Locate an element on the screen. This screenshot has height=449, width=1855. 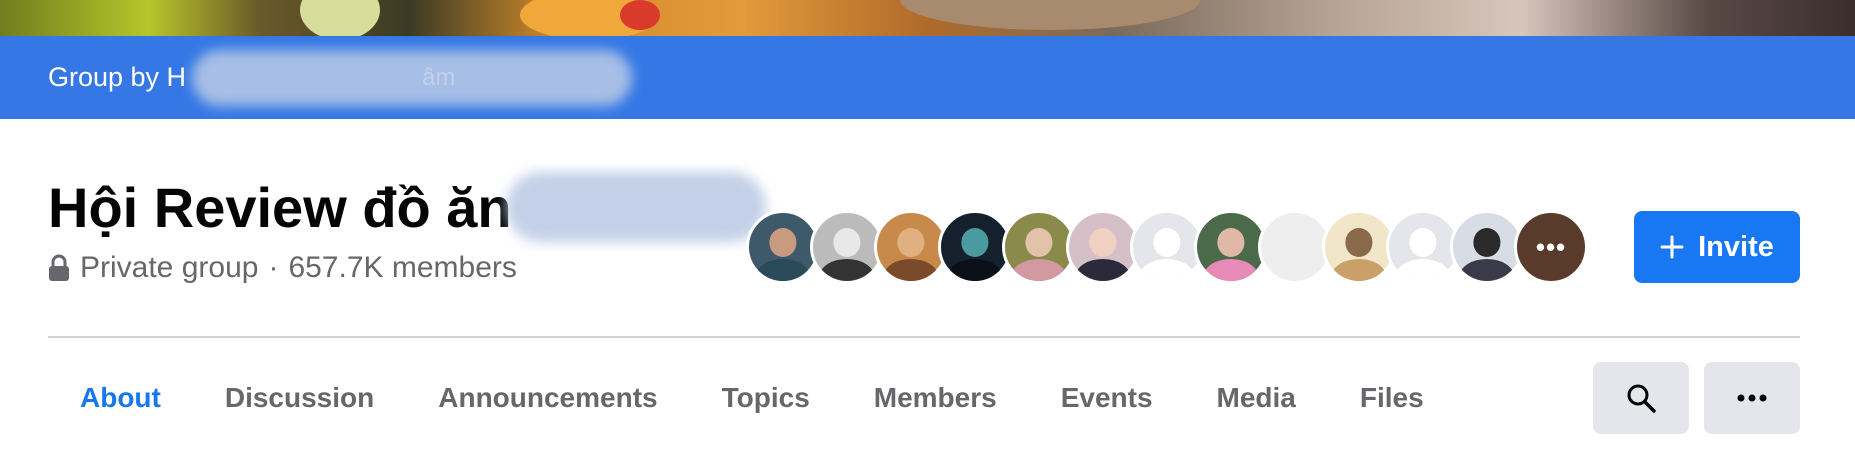
cover-photo is located at coordinates (927, 18).